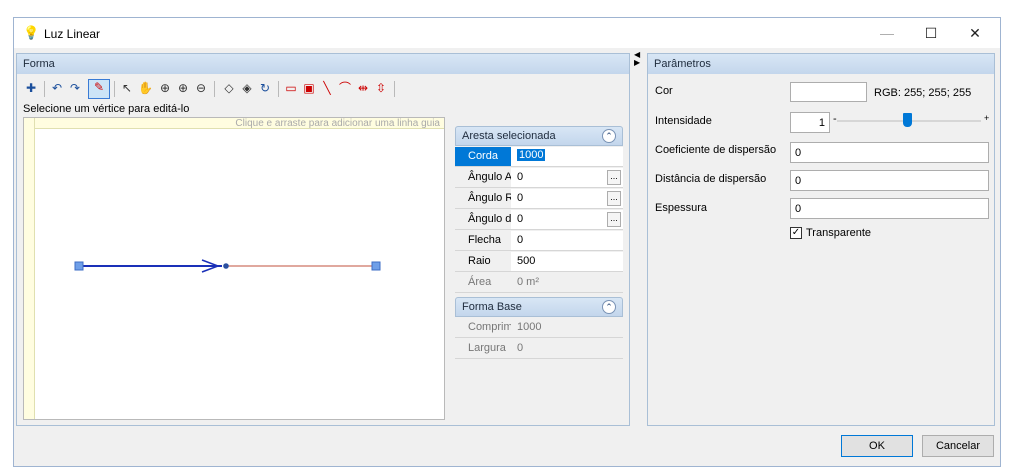  I want to click on redo-icon: ↷, so click(75, 88).